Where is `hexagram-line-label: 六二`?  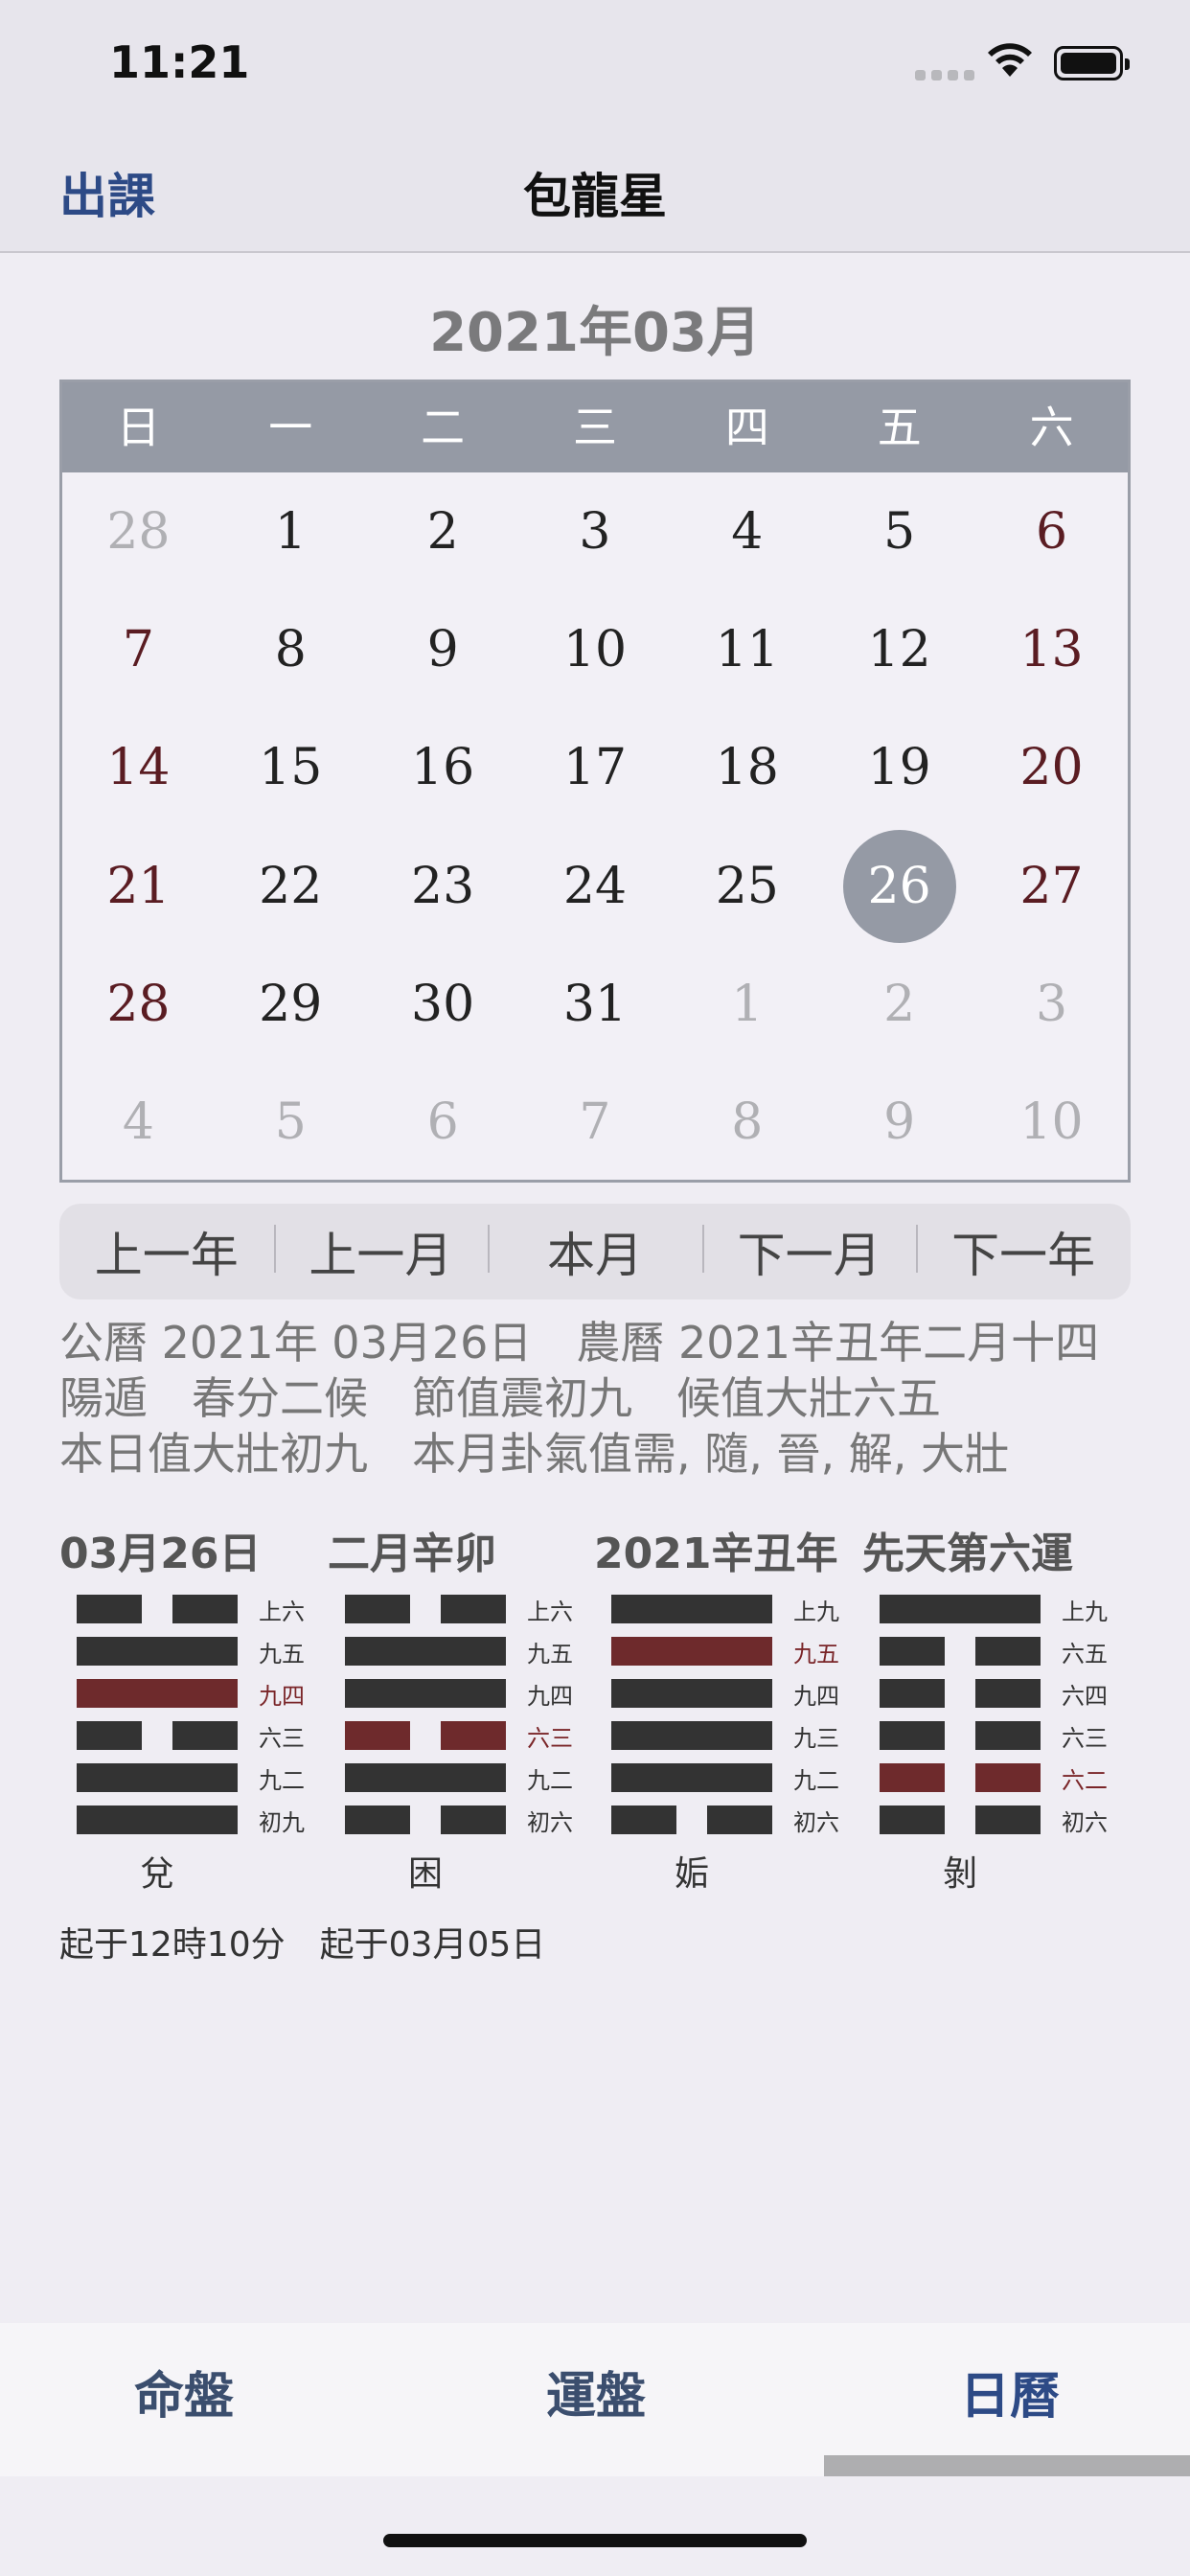 hexagram-line-label: 六二 is located at coordinates (1085, 1780).